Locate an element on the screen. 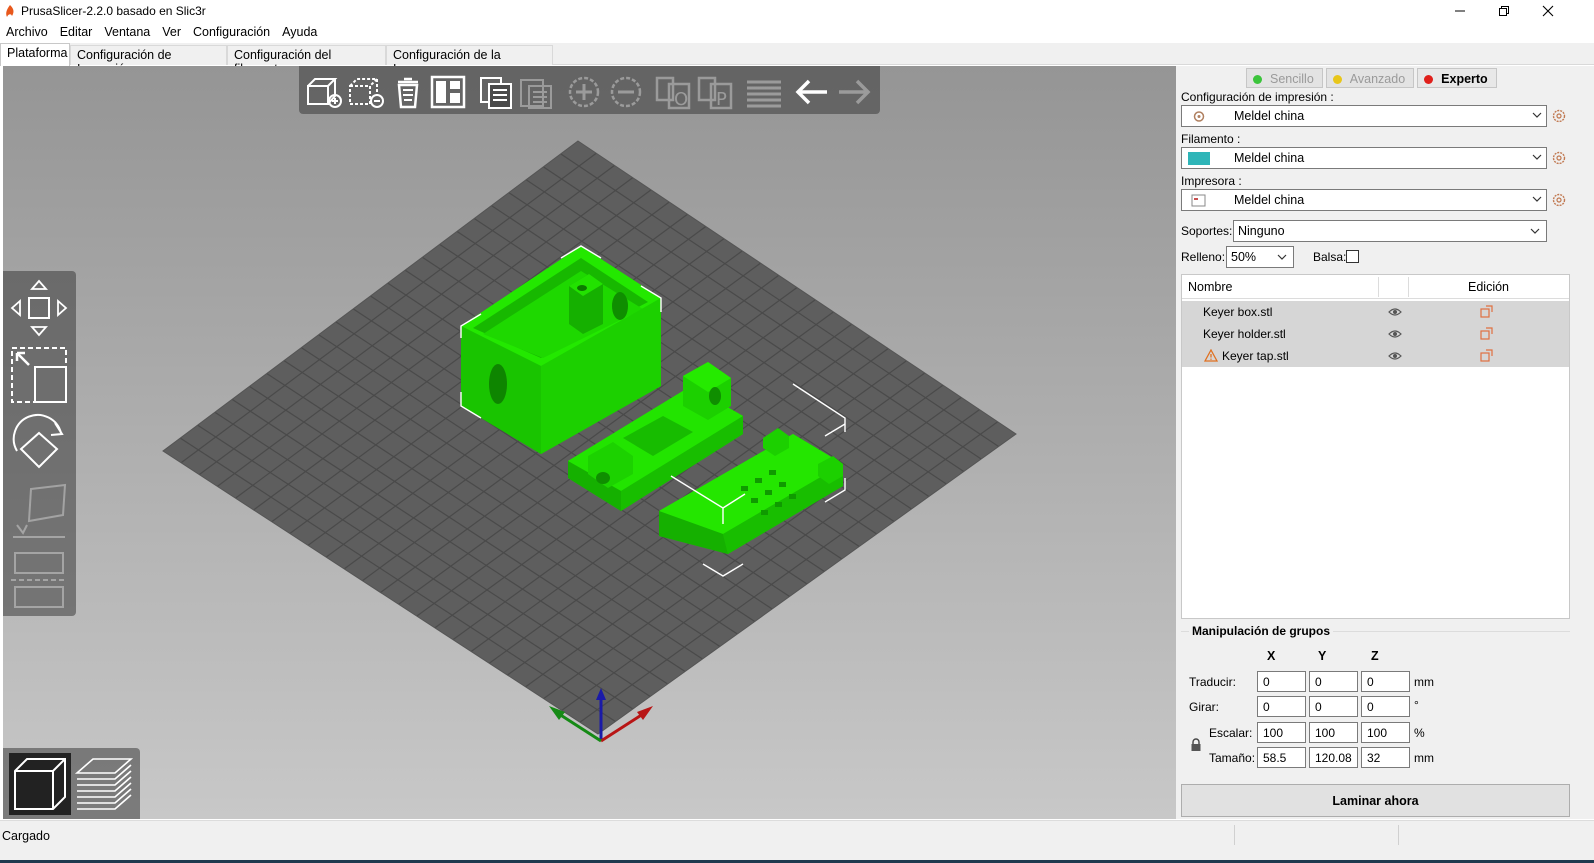 The width and height of the screenshot is (1594, 863). rotate-y-field: 0 is located at coordinates (1333, 706).